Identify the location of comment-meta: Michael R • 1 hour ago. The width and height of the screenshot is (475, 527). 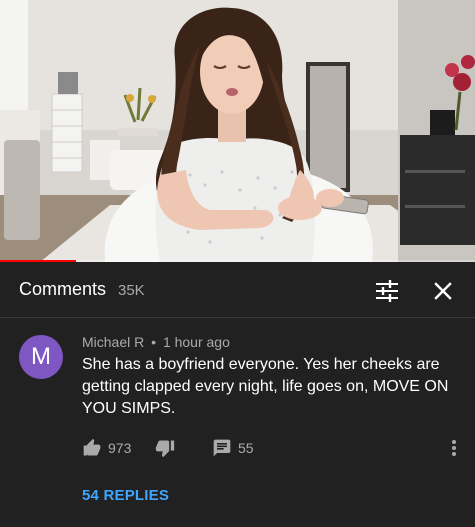
(156, 342).